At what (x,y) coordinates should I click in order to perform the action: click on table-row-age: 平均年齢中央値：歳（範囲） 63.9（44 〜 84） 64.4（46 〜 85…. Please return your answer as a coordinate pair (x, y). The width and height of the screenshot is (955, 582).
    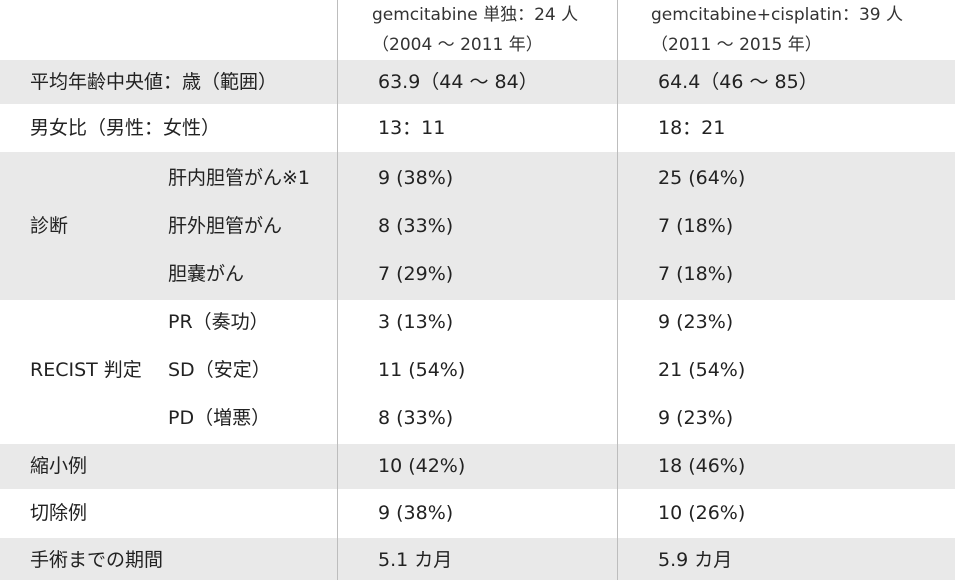
    Looking at the image, I should click on (477, 82).